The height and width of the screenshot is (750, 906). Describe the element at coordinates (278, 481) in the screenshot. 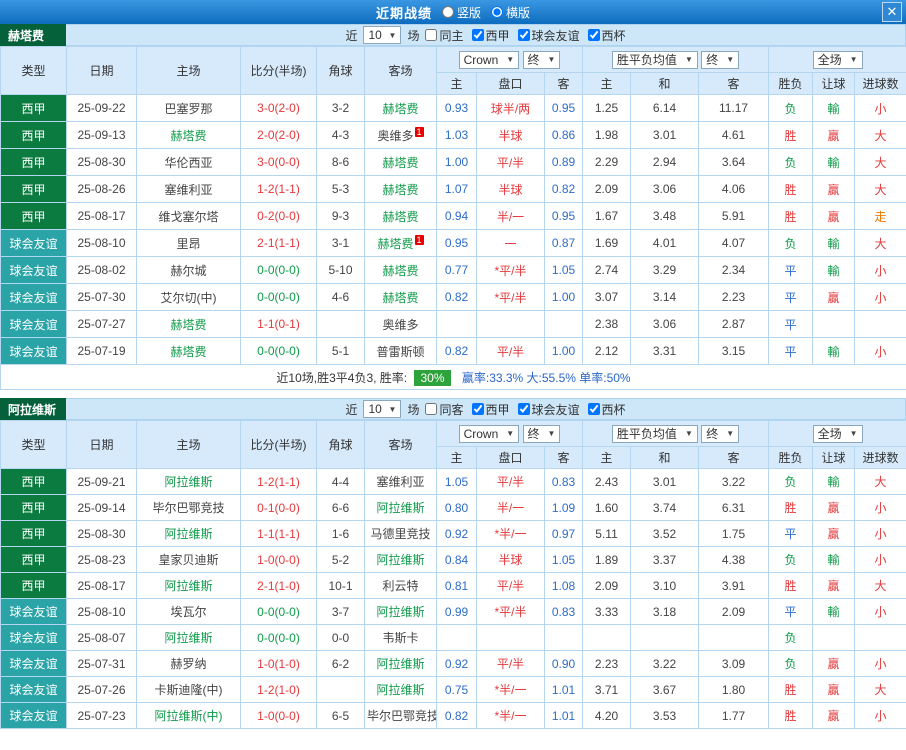

I see `cell-score: 1-2(1-1)` at that location.